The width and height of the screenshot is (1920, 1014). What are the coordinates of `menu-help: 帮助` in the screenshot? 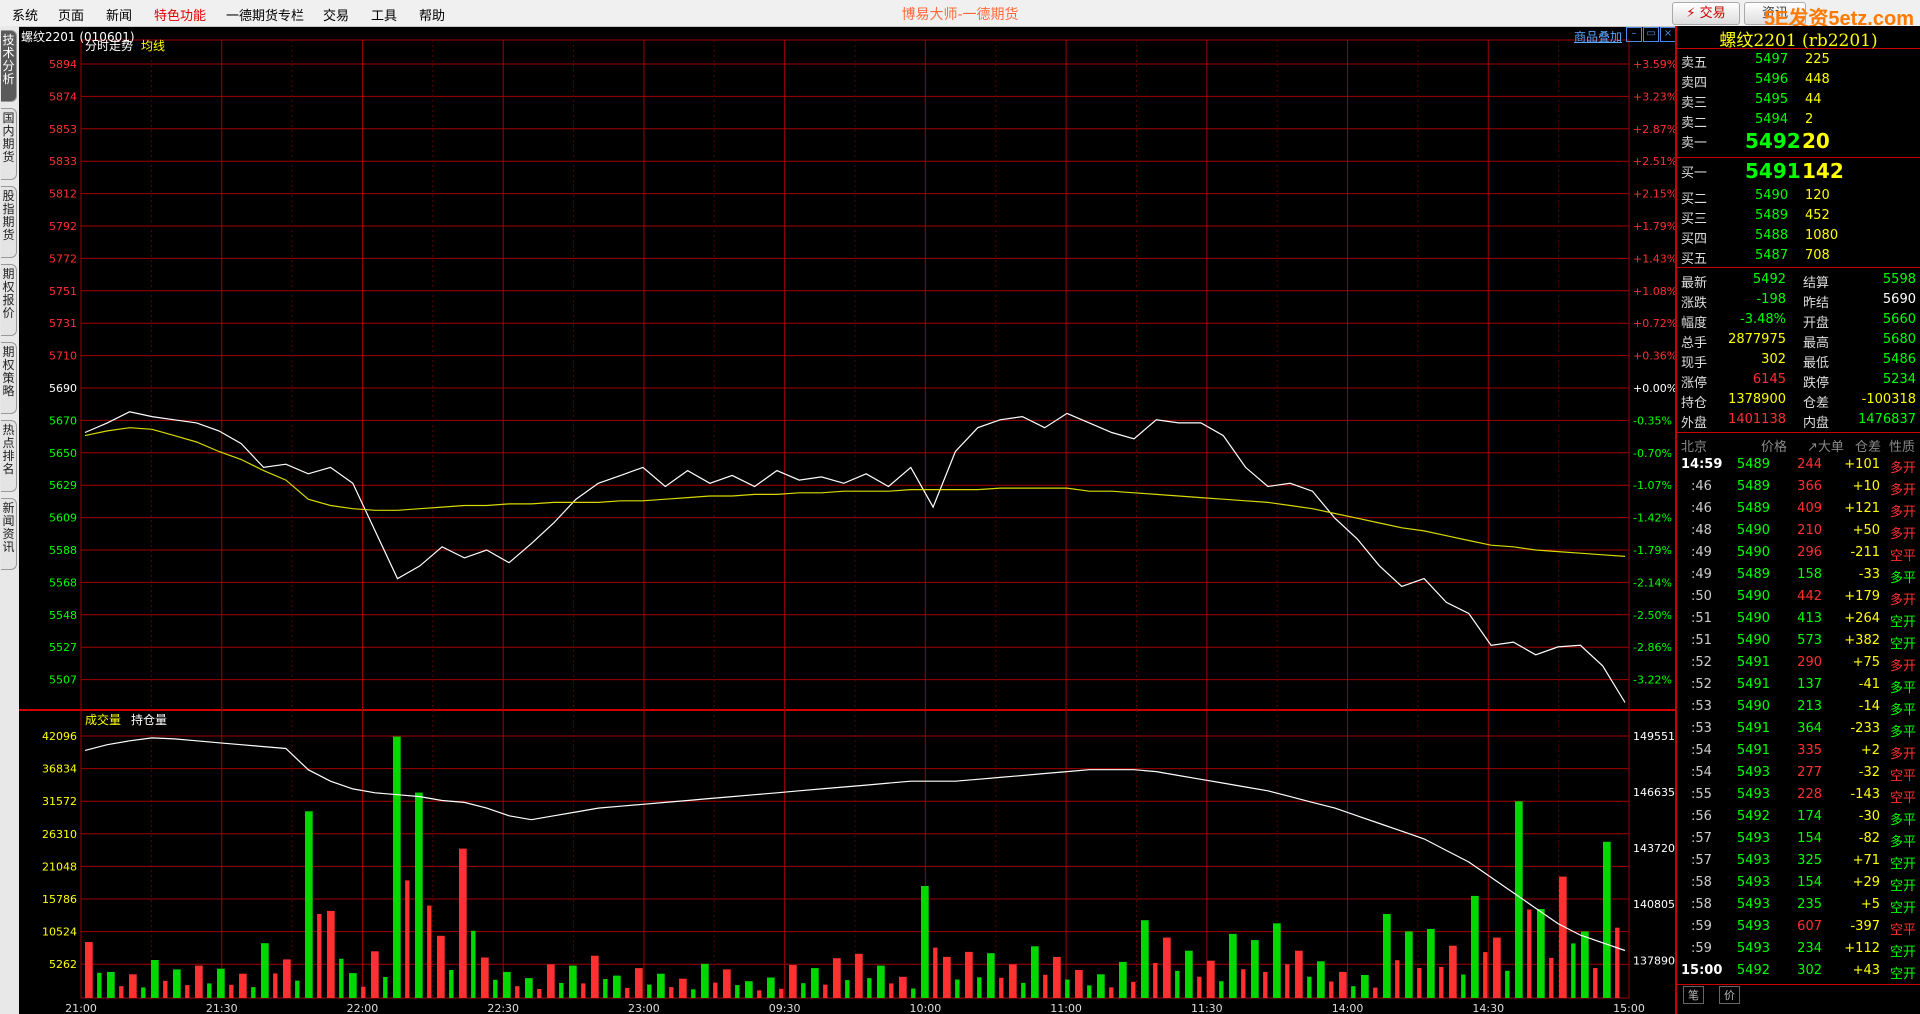 It's located at (432, 14).